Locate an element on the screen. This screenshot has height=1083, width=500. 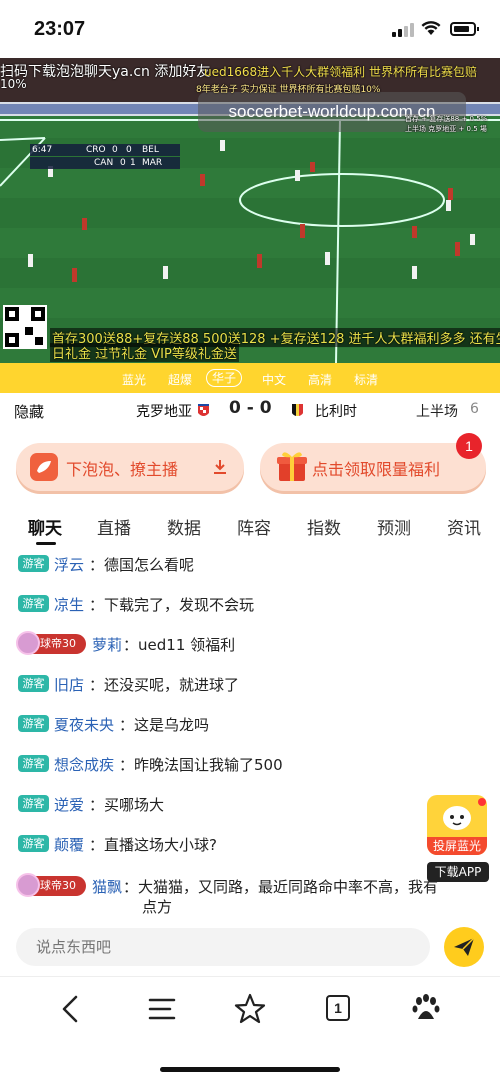
content-tabs: 聊天 直播 数据 阵容 指数 预测 资讯 is located at coordinates (250, 526).